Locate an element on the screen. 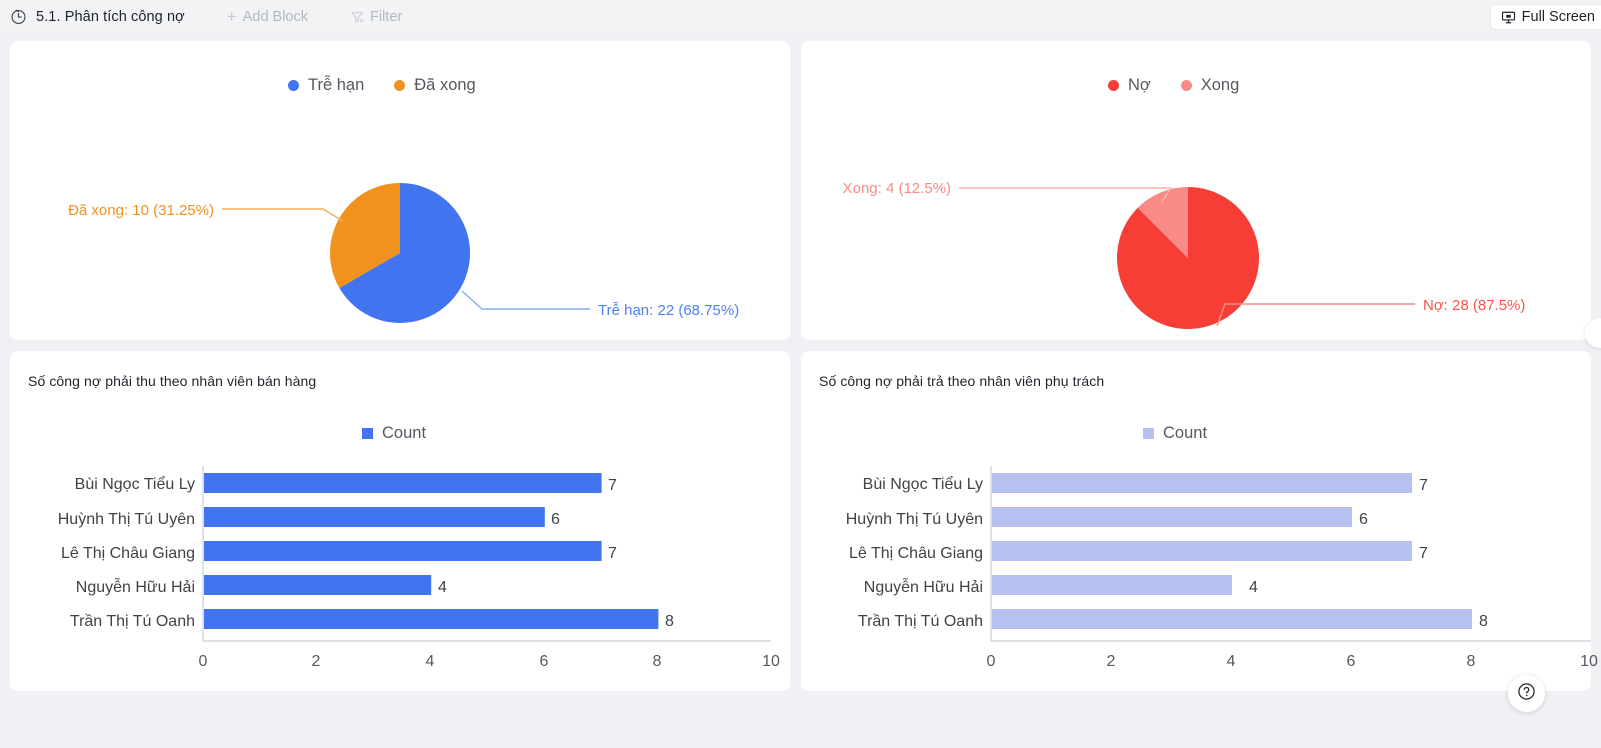 This screenshot has width=1601, height=748. help-button is located at coordinates (1526, 693).